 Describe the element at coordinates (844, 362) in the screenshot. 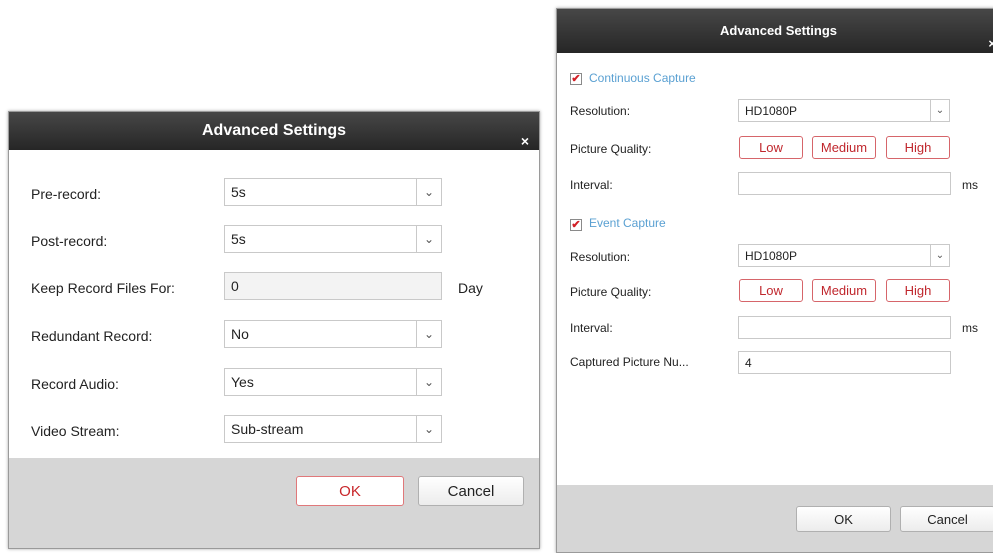

I see `captured-picture-number-input: 4` at that location.